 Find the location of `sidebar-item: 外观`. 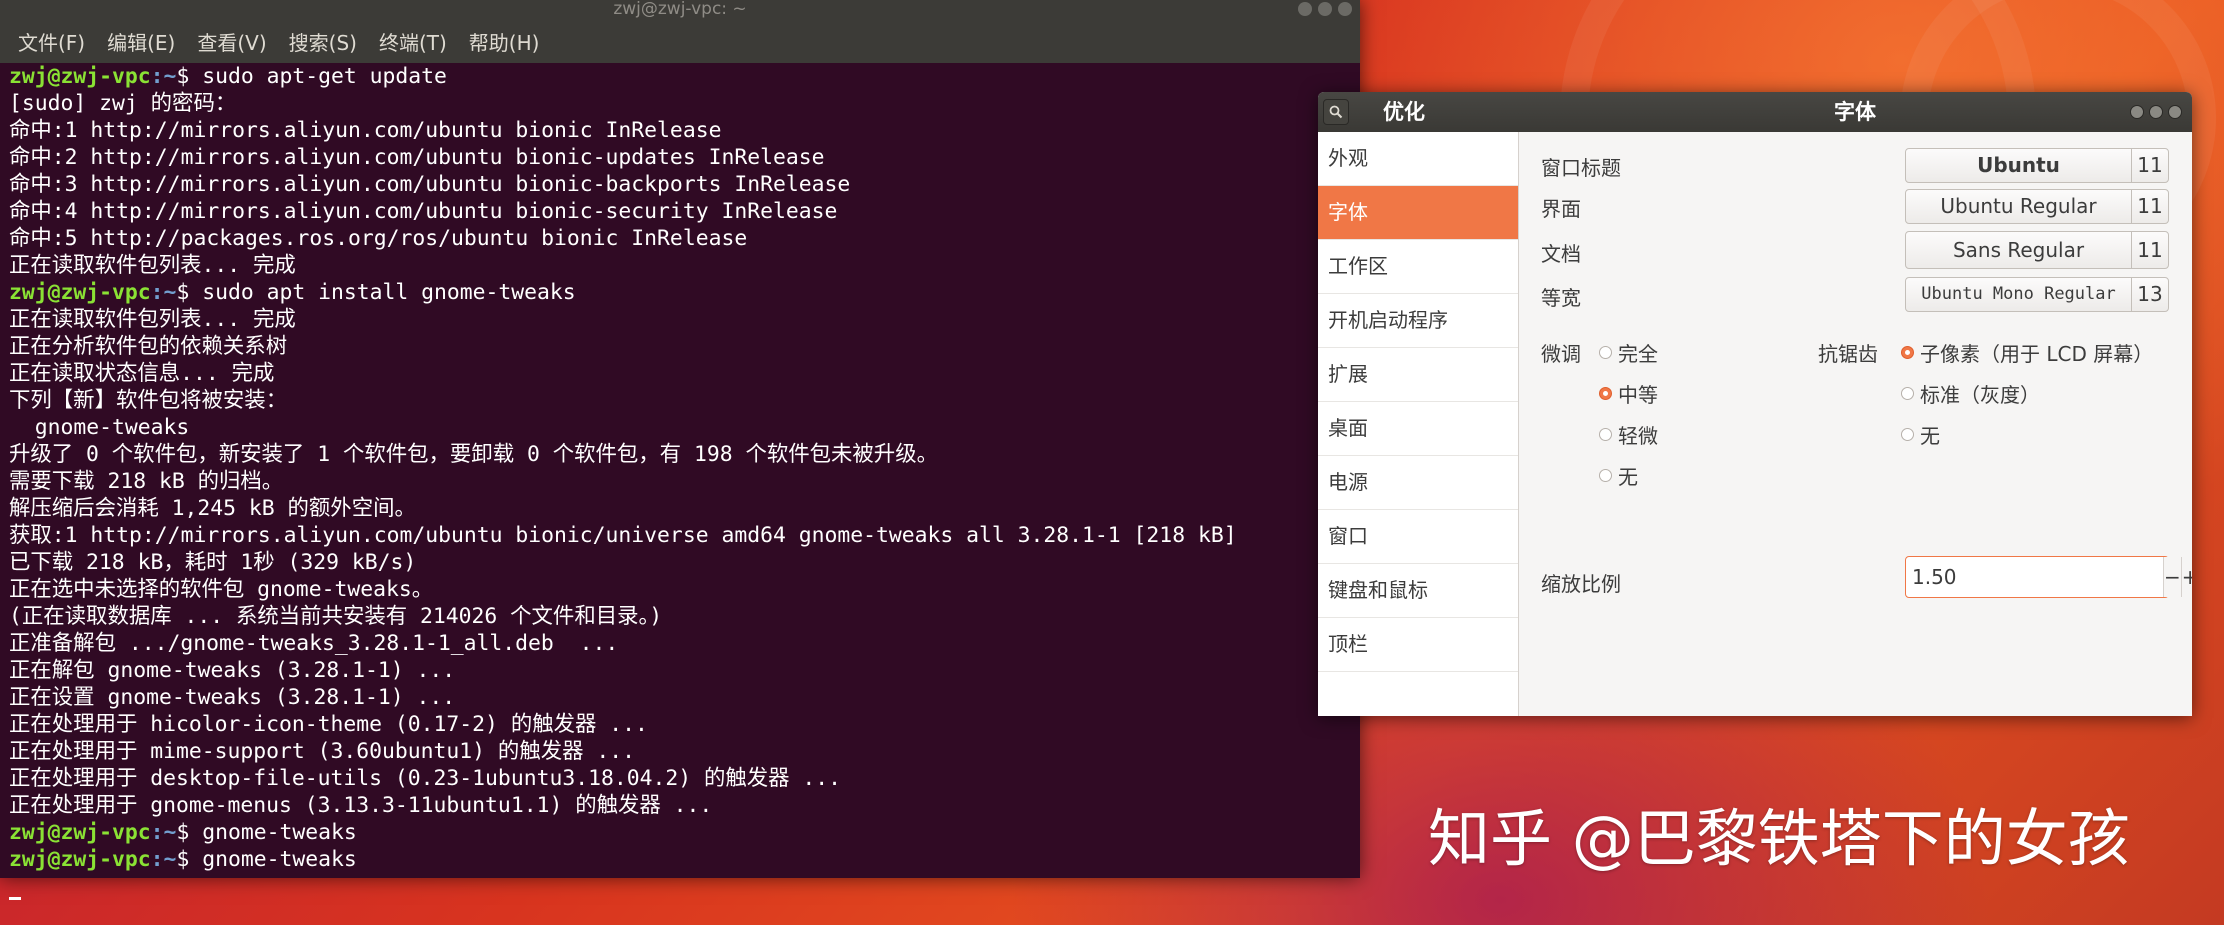

sidebar-item: 外观 is located at coordinates (1418, 159).